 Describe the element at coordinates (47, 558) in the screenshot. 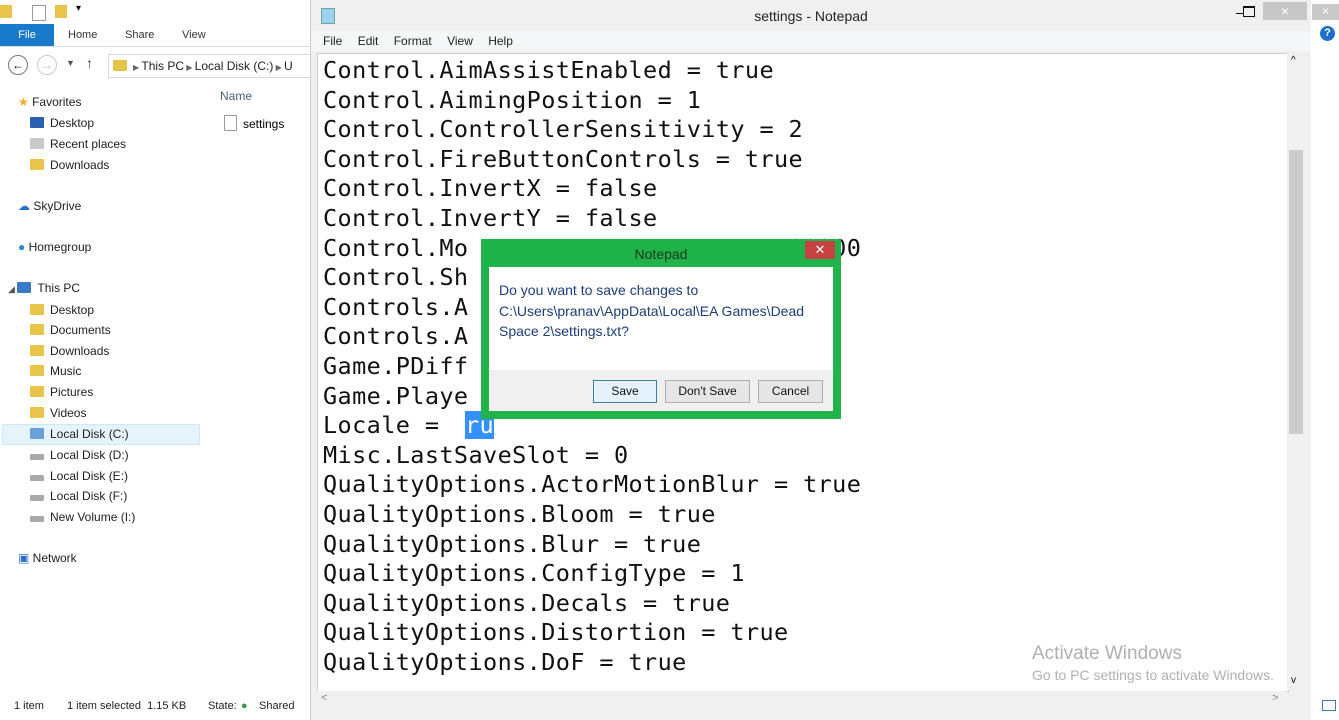

I see `nav-network: ▣ Network` at that location.